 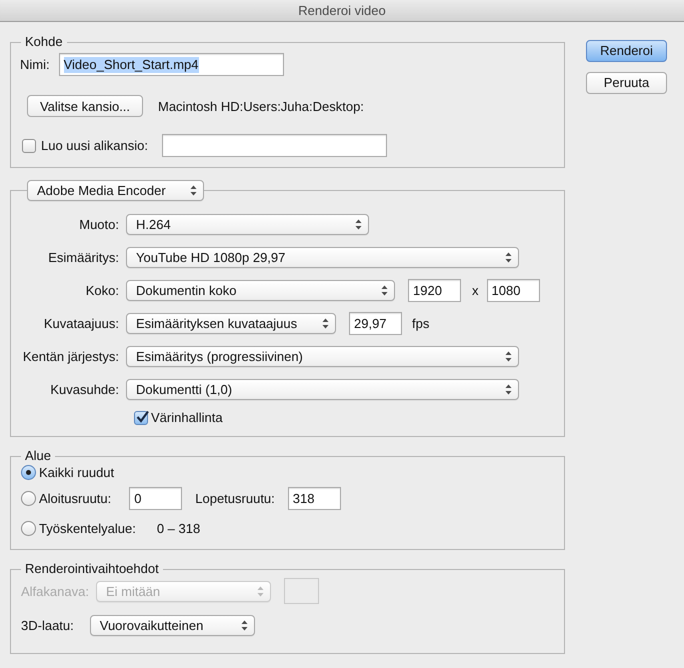 What do you see at coordinates (178, 528) in the screenshot?
I see `range-value: 0 – 318` at bounding box center [178, 528].